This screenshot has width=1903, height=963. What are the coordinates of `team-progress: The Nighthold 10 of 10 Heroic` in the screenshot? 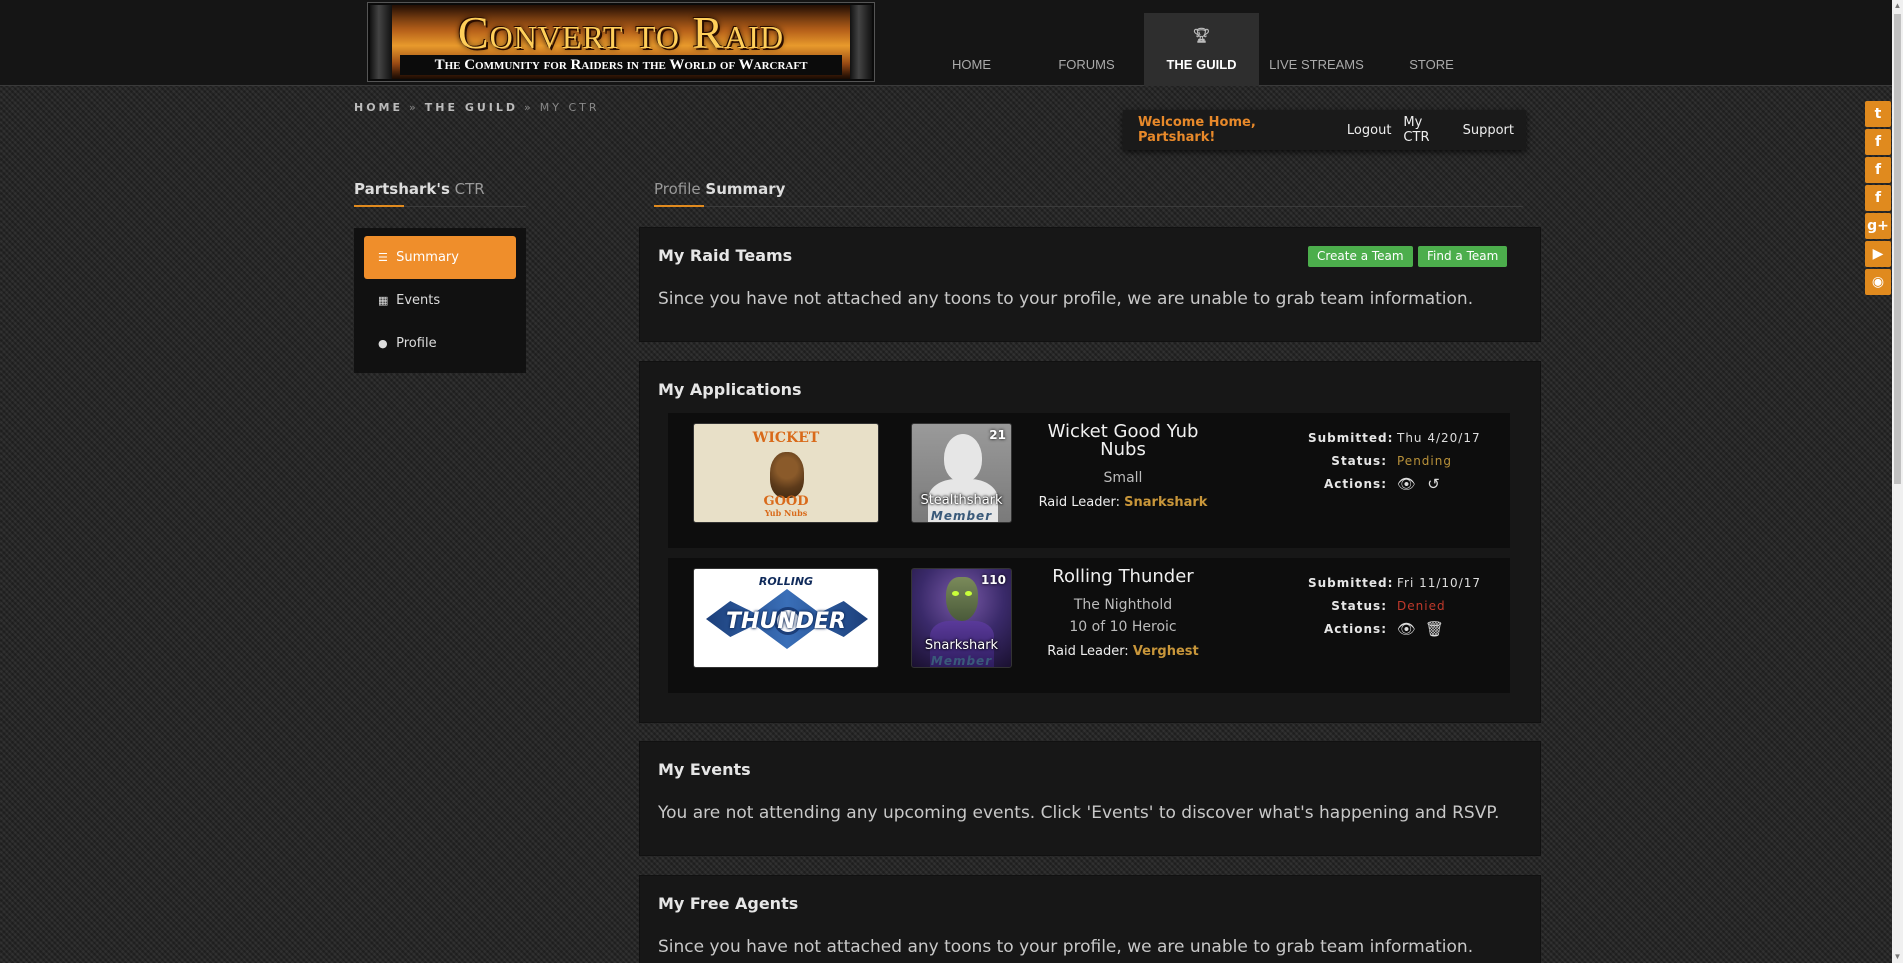 It's located at (1123, 616).